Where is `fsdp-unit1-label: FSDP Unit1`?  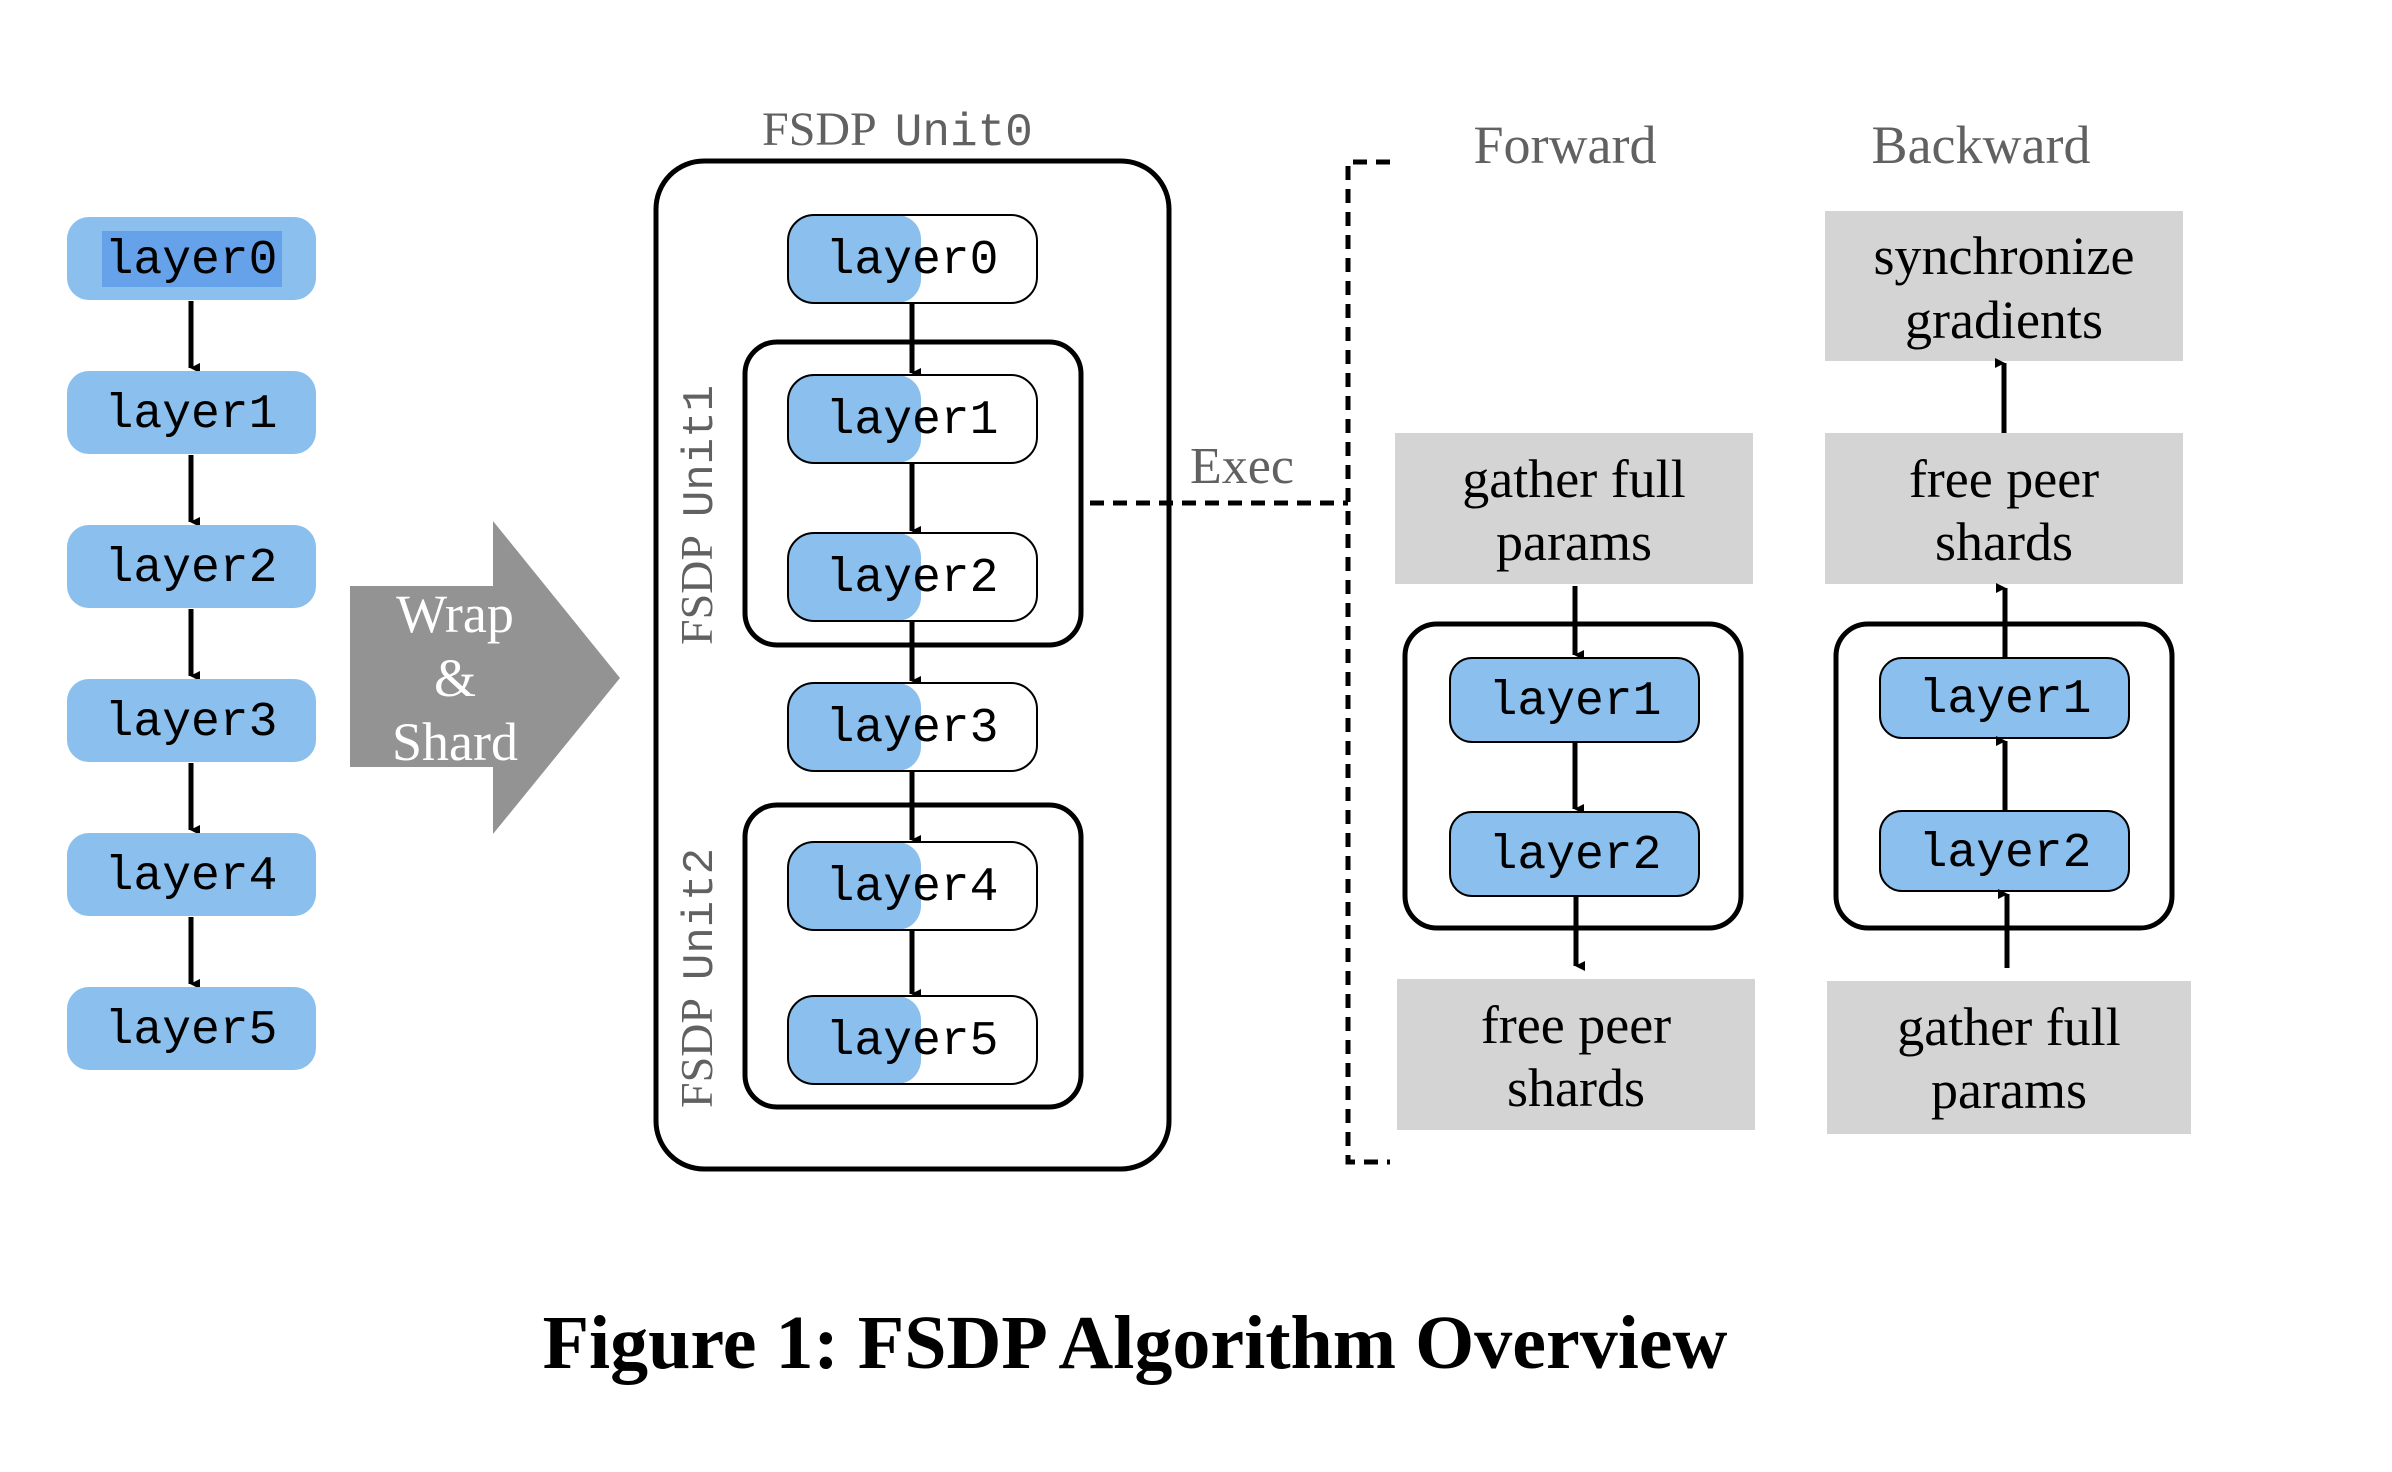 fsdp-unit1-label: FSDP Unit1 is located at coordinates (698, 515).